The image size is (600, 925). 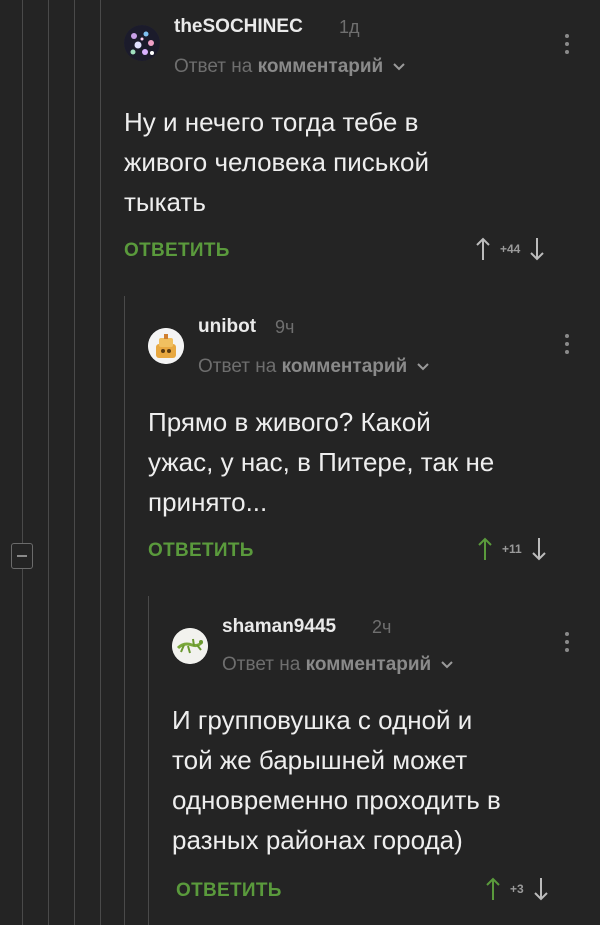 What do you see at coordinates (349, 27) in the screenshot?
I see `comment-time: 1д` at bounding box center [349, 27].